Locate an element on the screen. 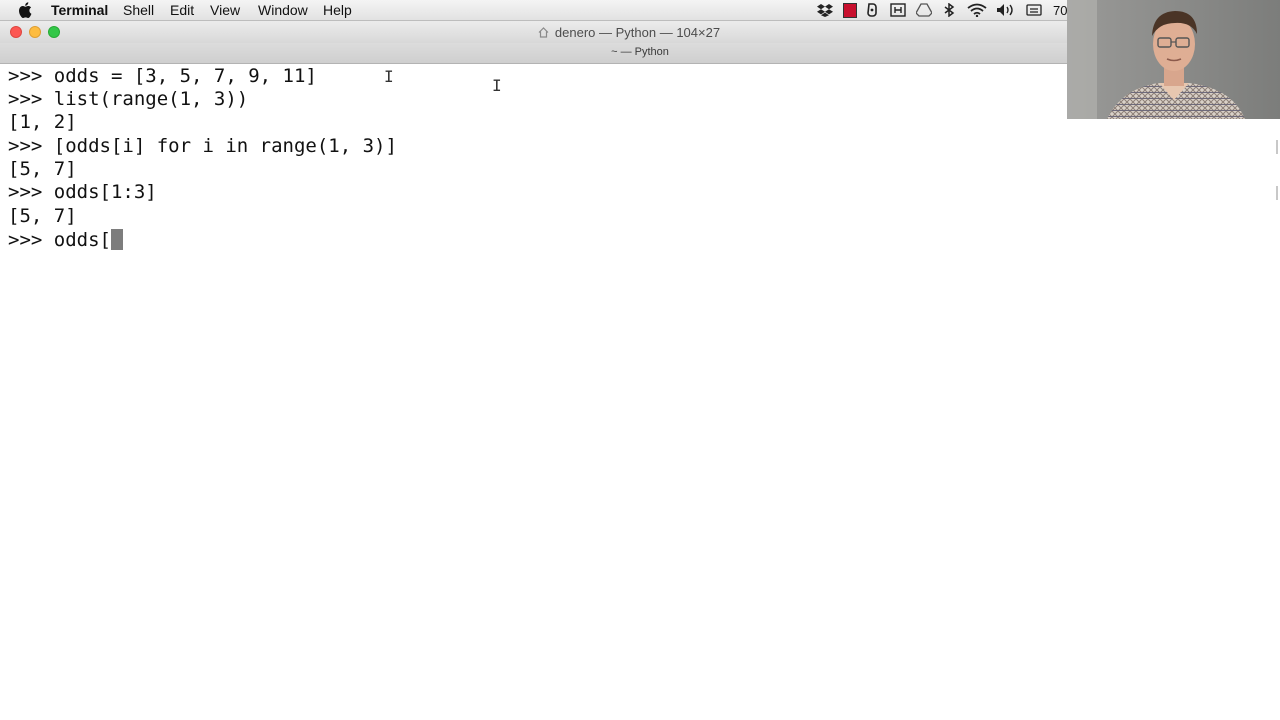 Image resolution: width=1280 pixels, height=720 pixels. red-square-icon is located at coordinates (850, 10).